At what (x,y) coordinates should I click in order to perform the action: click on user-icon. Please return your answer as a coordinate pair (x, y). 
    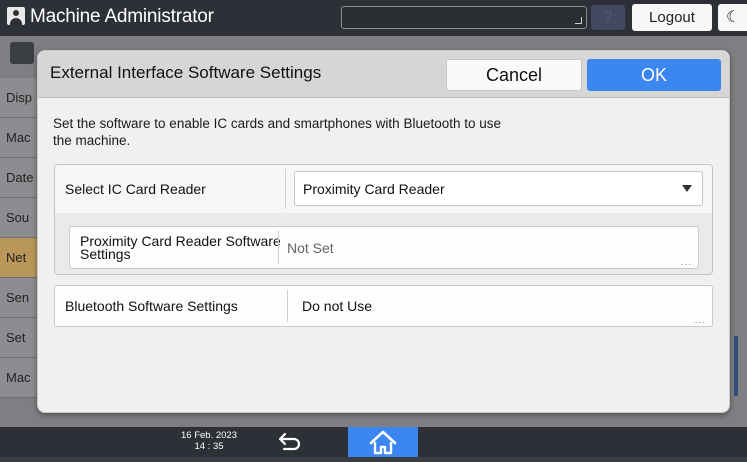
    Looking at the image, I should click on (16, 16).